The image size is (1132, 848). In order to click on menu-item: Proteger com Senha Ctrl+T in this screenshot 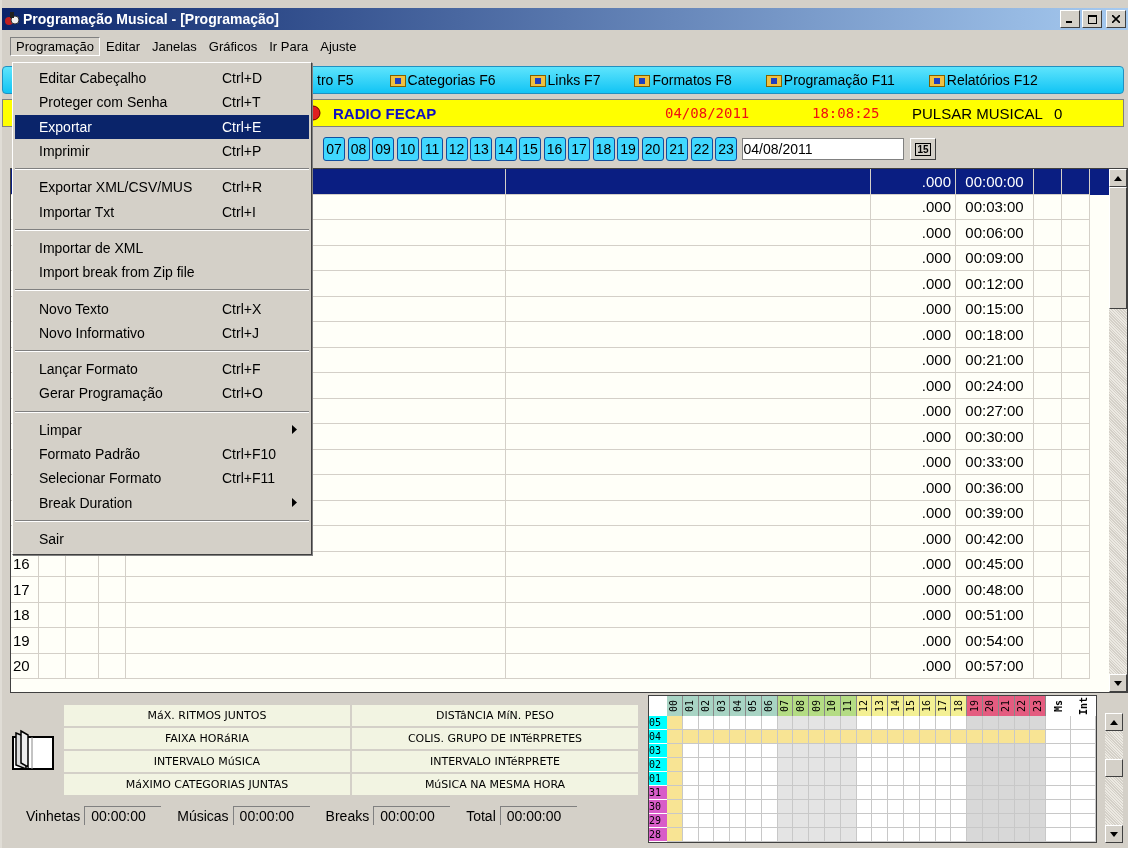, I will do `click(162, 102)`.